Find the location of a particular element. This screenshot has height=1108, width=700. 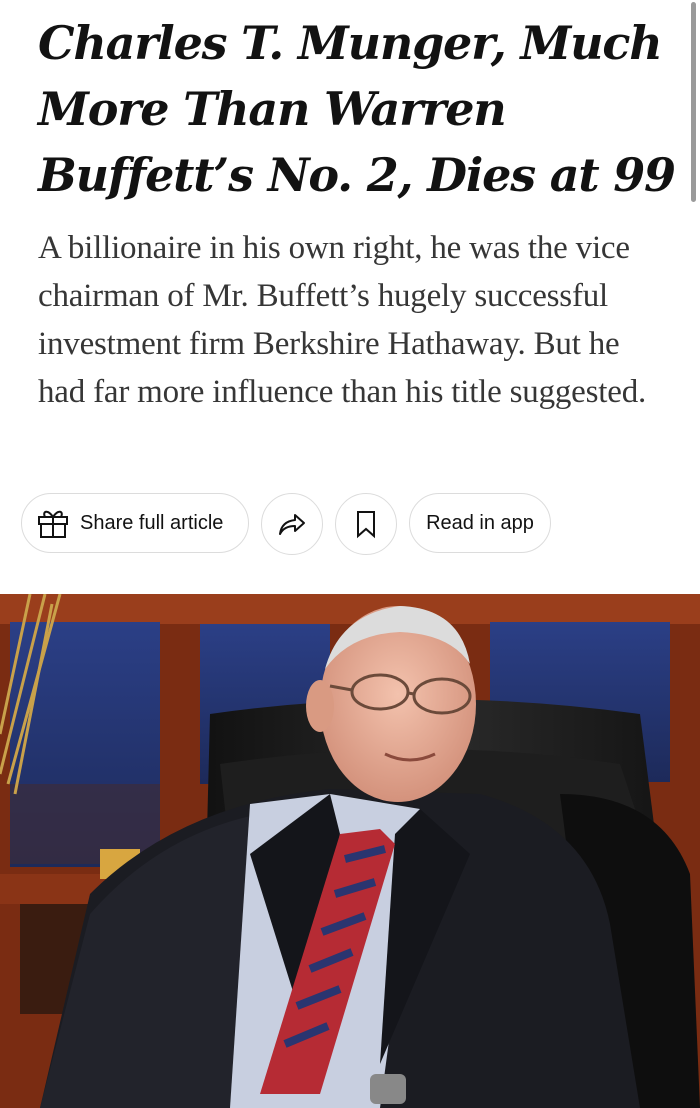

share-button is located at coordinates (292, 524).